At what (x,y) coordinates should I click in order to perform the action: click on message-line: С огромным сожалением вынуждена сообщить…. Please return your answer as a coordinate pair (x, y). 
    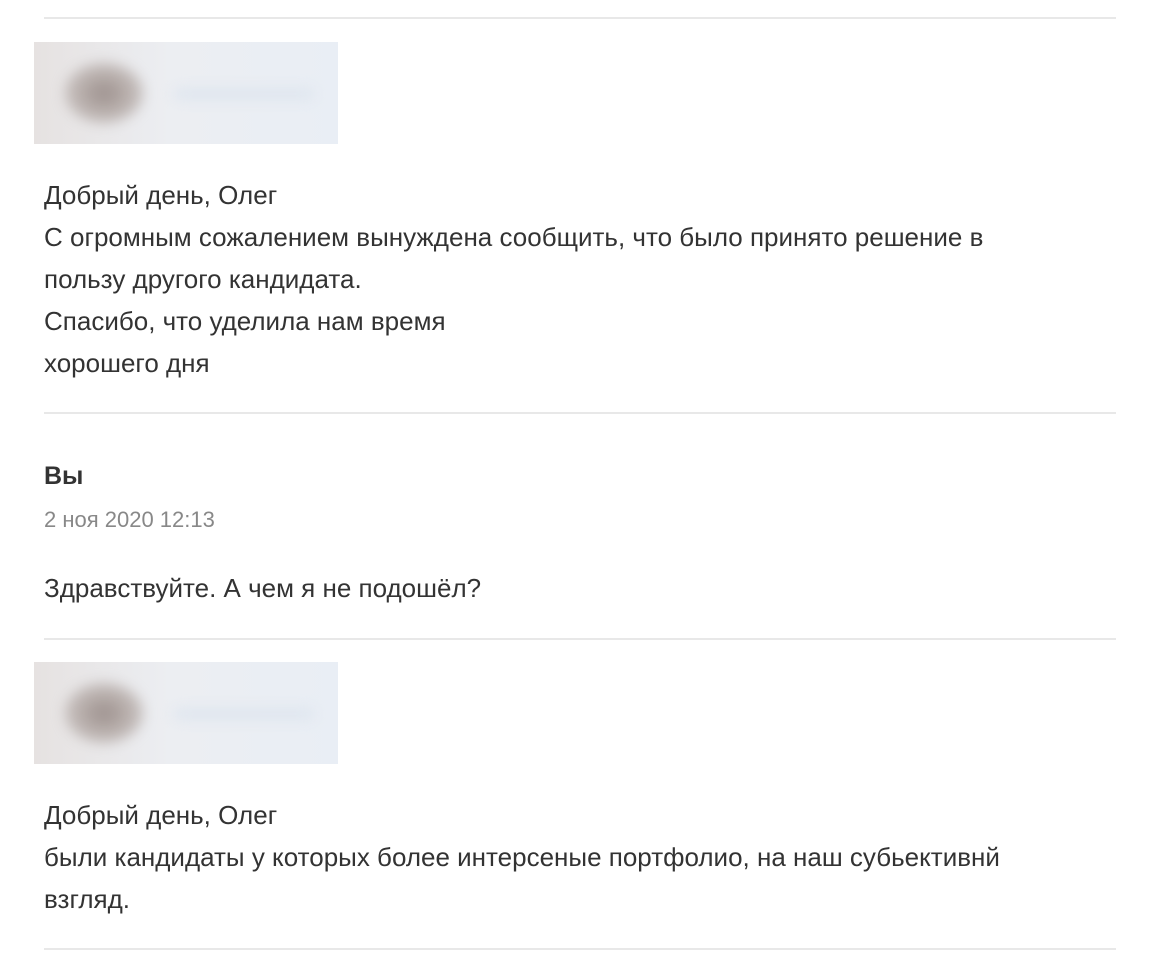
    Looking at the image, I should click on (514, 237).